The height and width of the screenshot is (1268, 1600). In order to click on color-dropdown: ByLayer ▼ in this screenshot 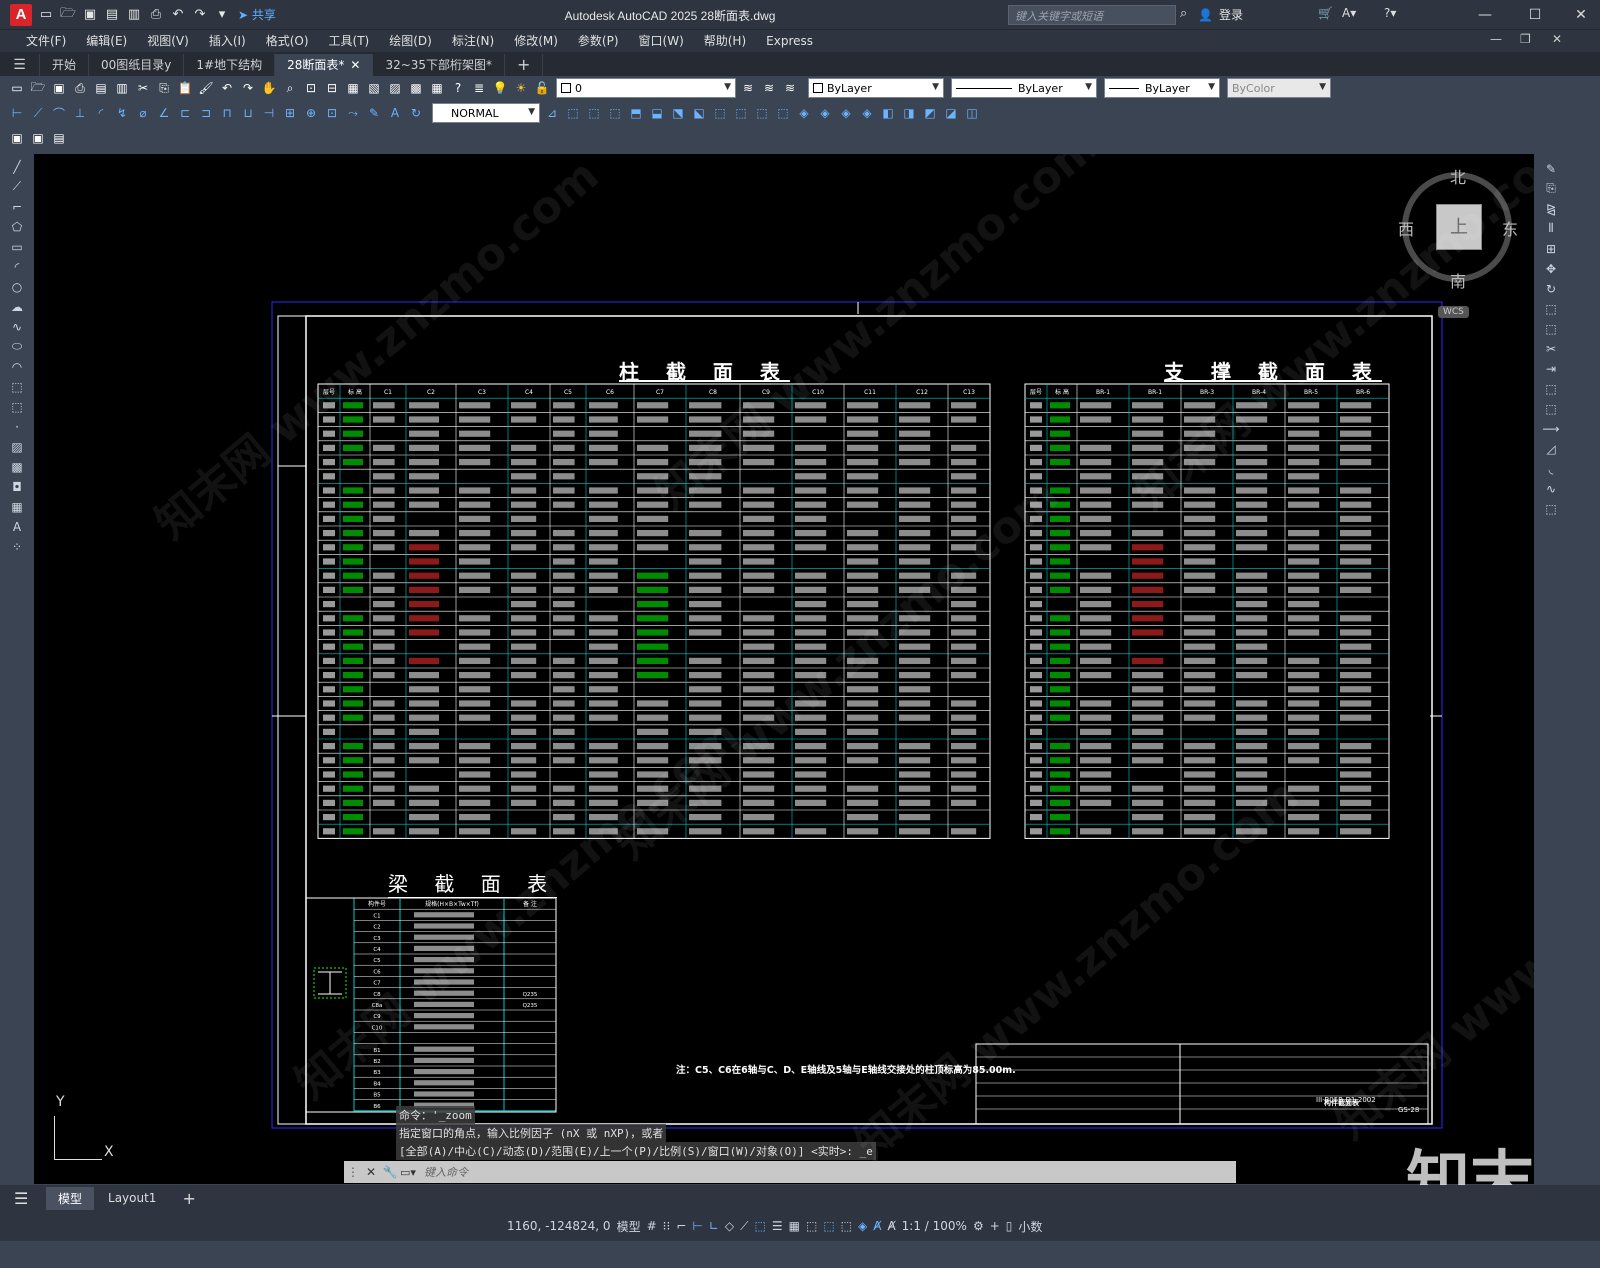, I will do `click(876, 88)`.